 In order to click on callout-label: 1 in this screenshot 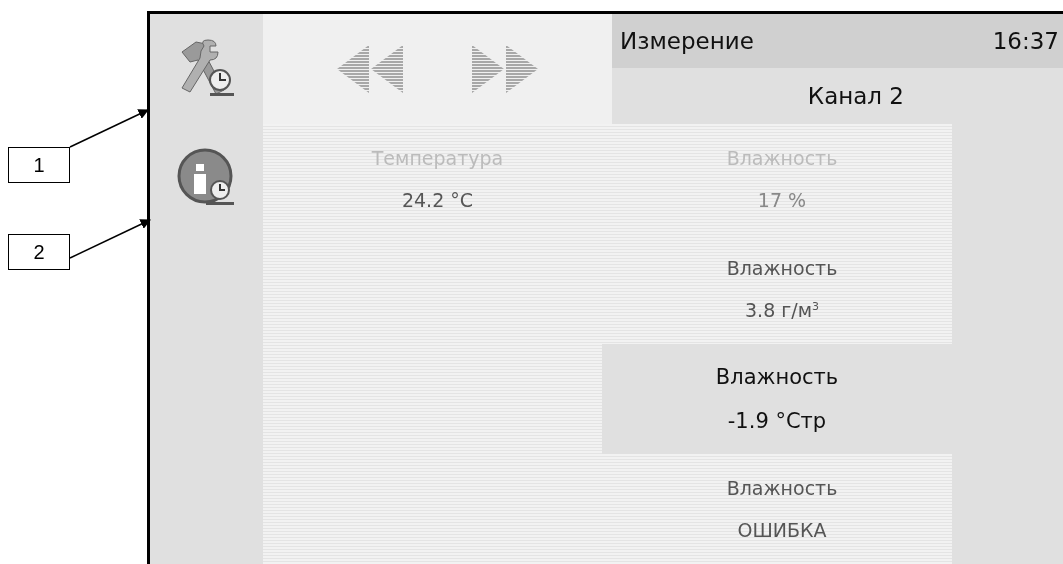, I will do `click(39, 165)`.